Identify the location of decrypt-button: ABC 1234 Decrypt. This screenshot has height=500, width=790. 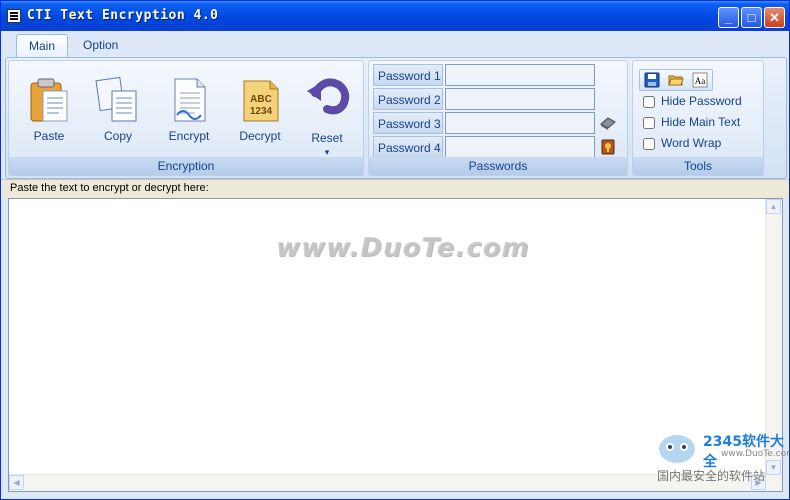
(260, 111).